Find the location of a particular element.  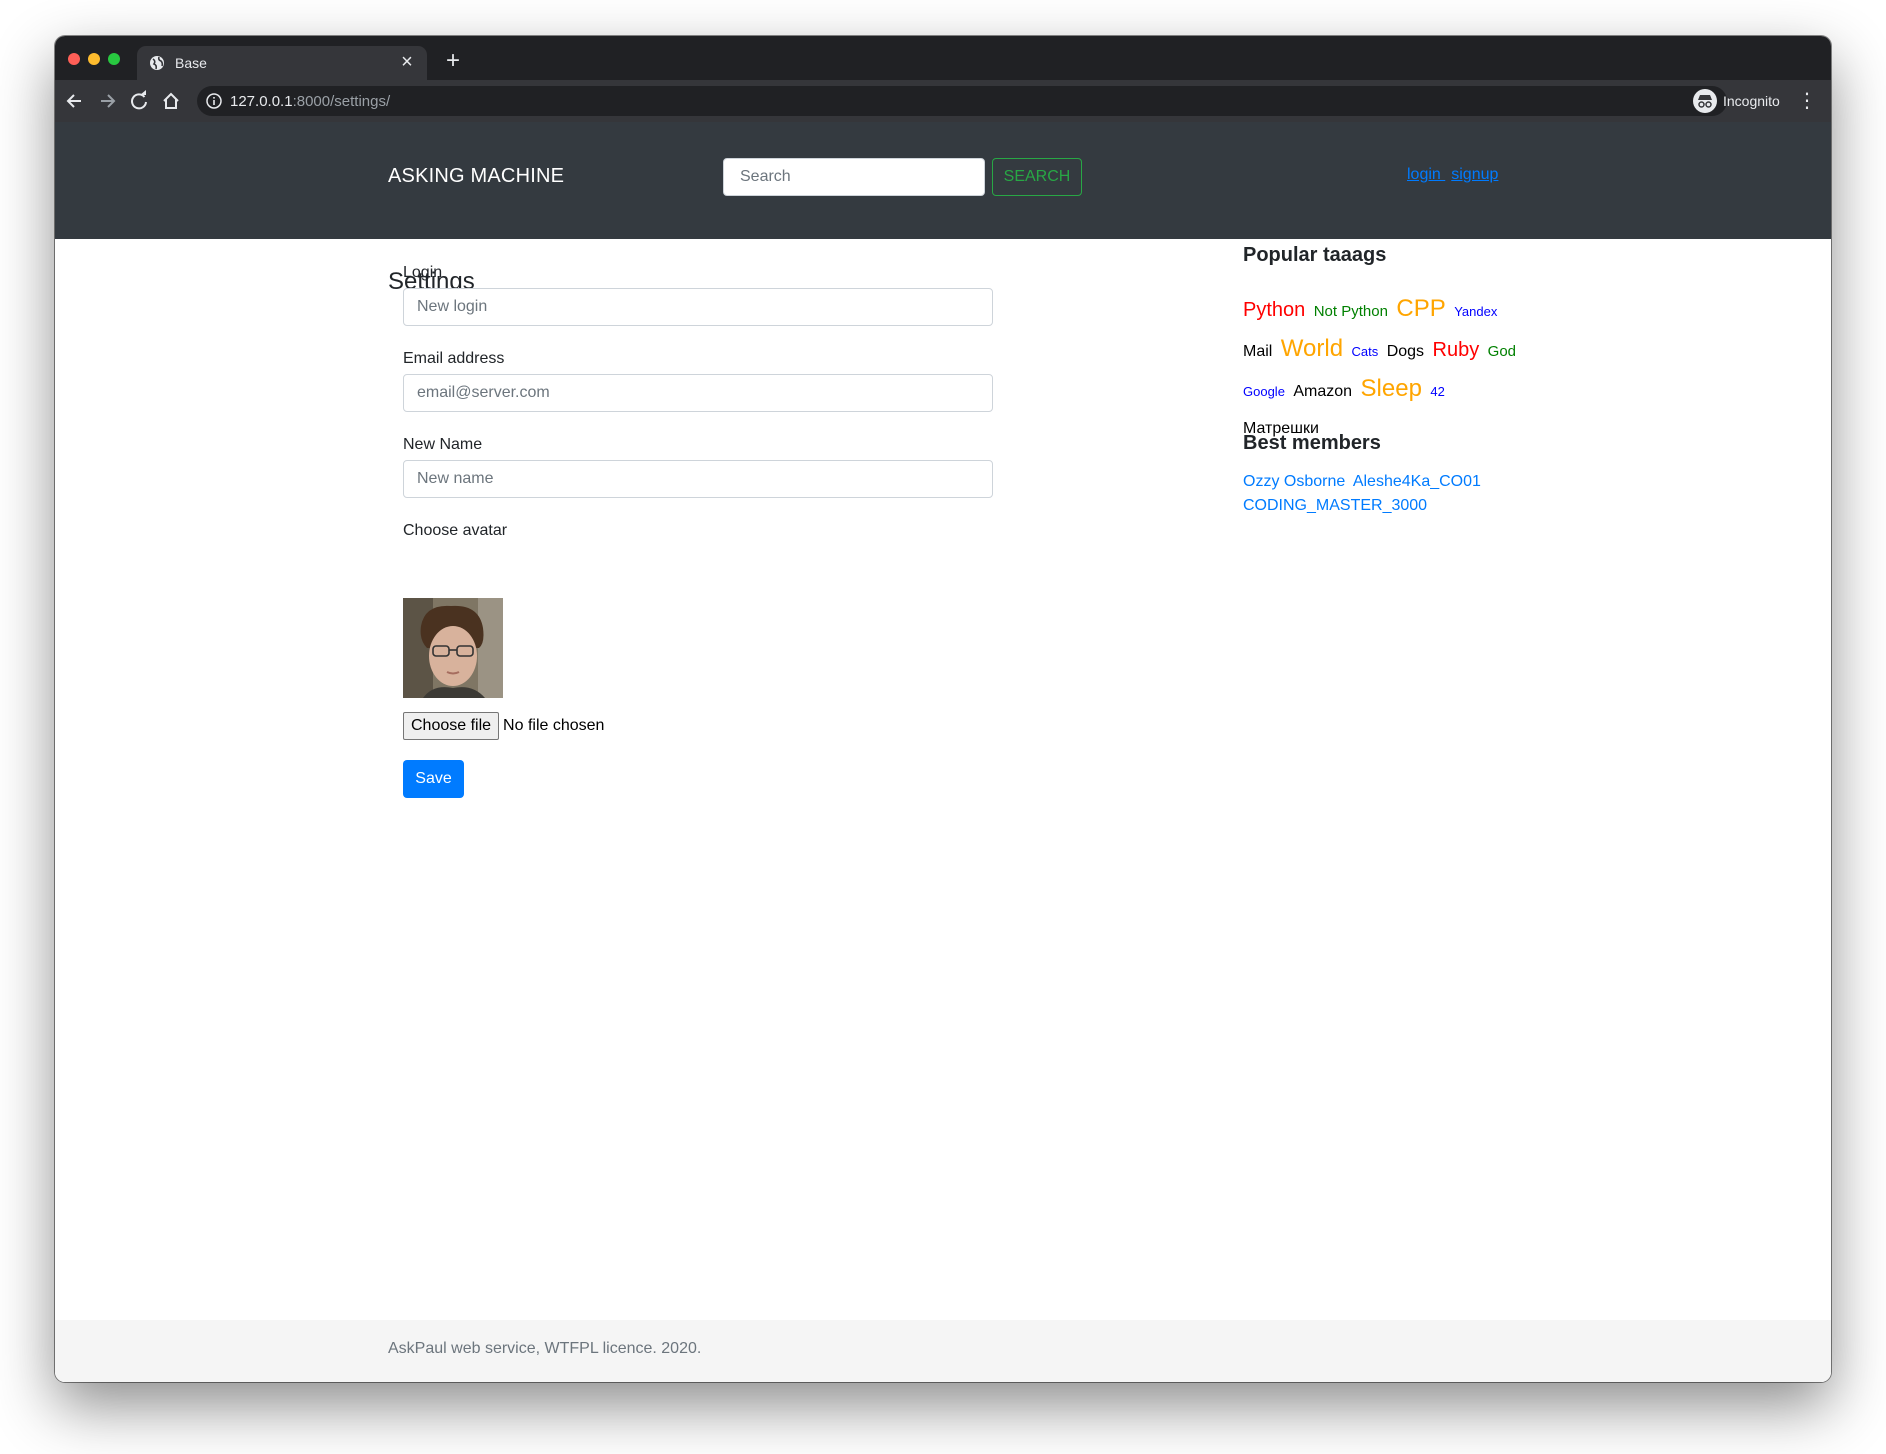

name-field is located at coordinates (698, 479).